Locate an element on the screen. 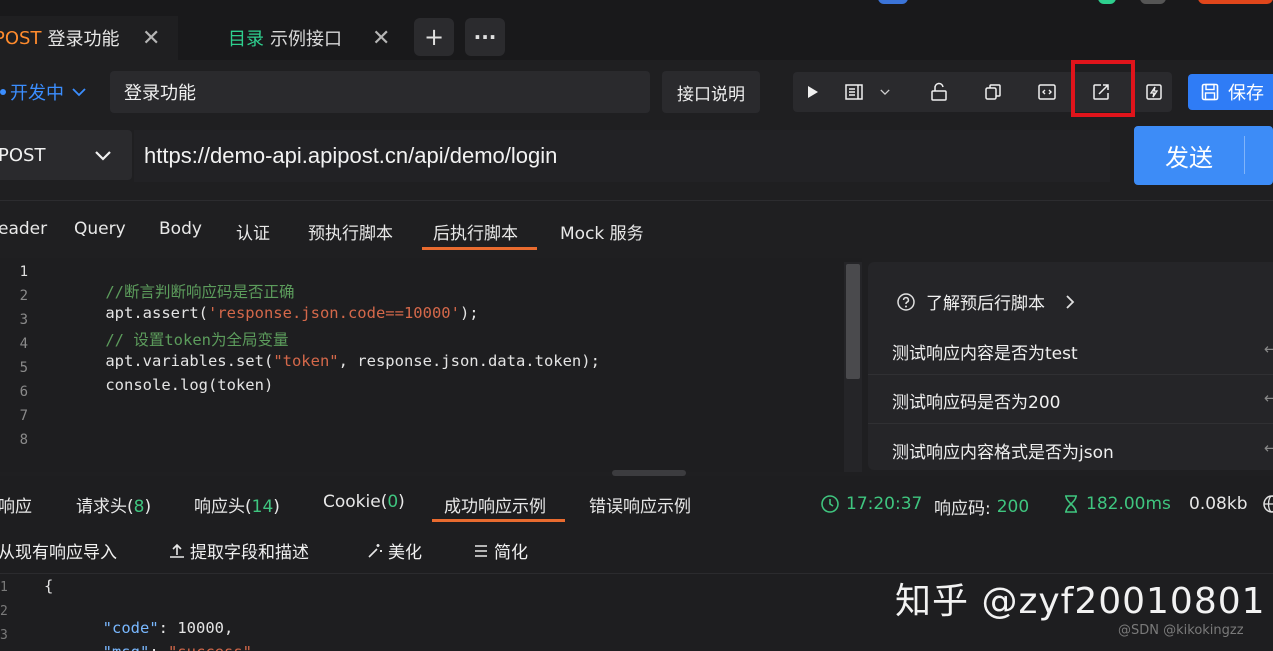 This screenshot has height=651, width=1273. more-tabs-button: ··· is located at coordinates (485, 37).